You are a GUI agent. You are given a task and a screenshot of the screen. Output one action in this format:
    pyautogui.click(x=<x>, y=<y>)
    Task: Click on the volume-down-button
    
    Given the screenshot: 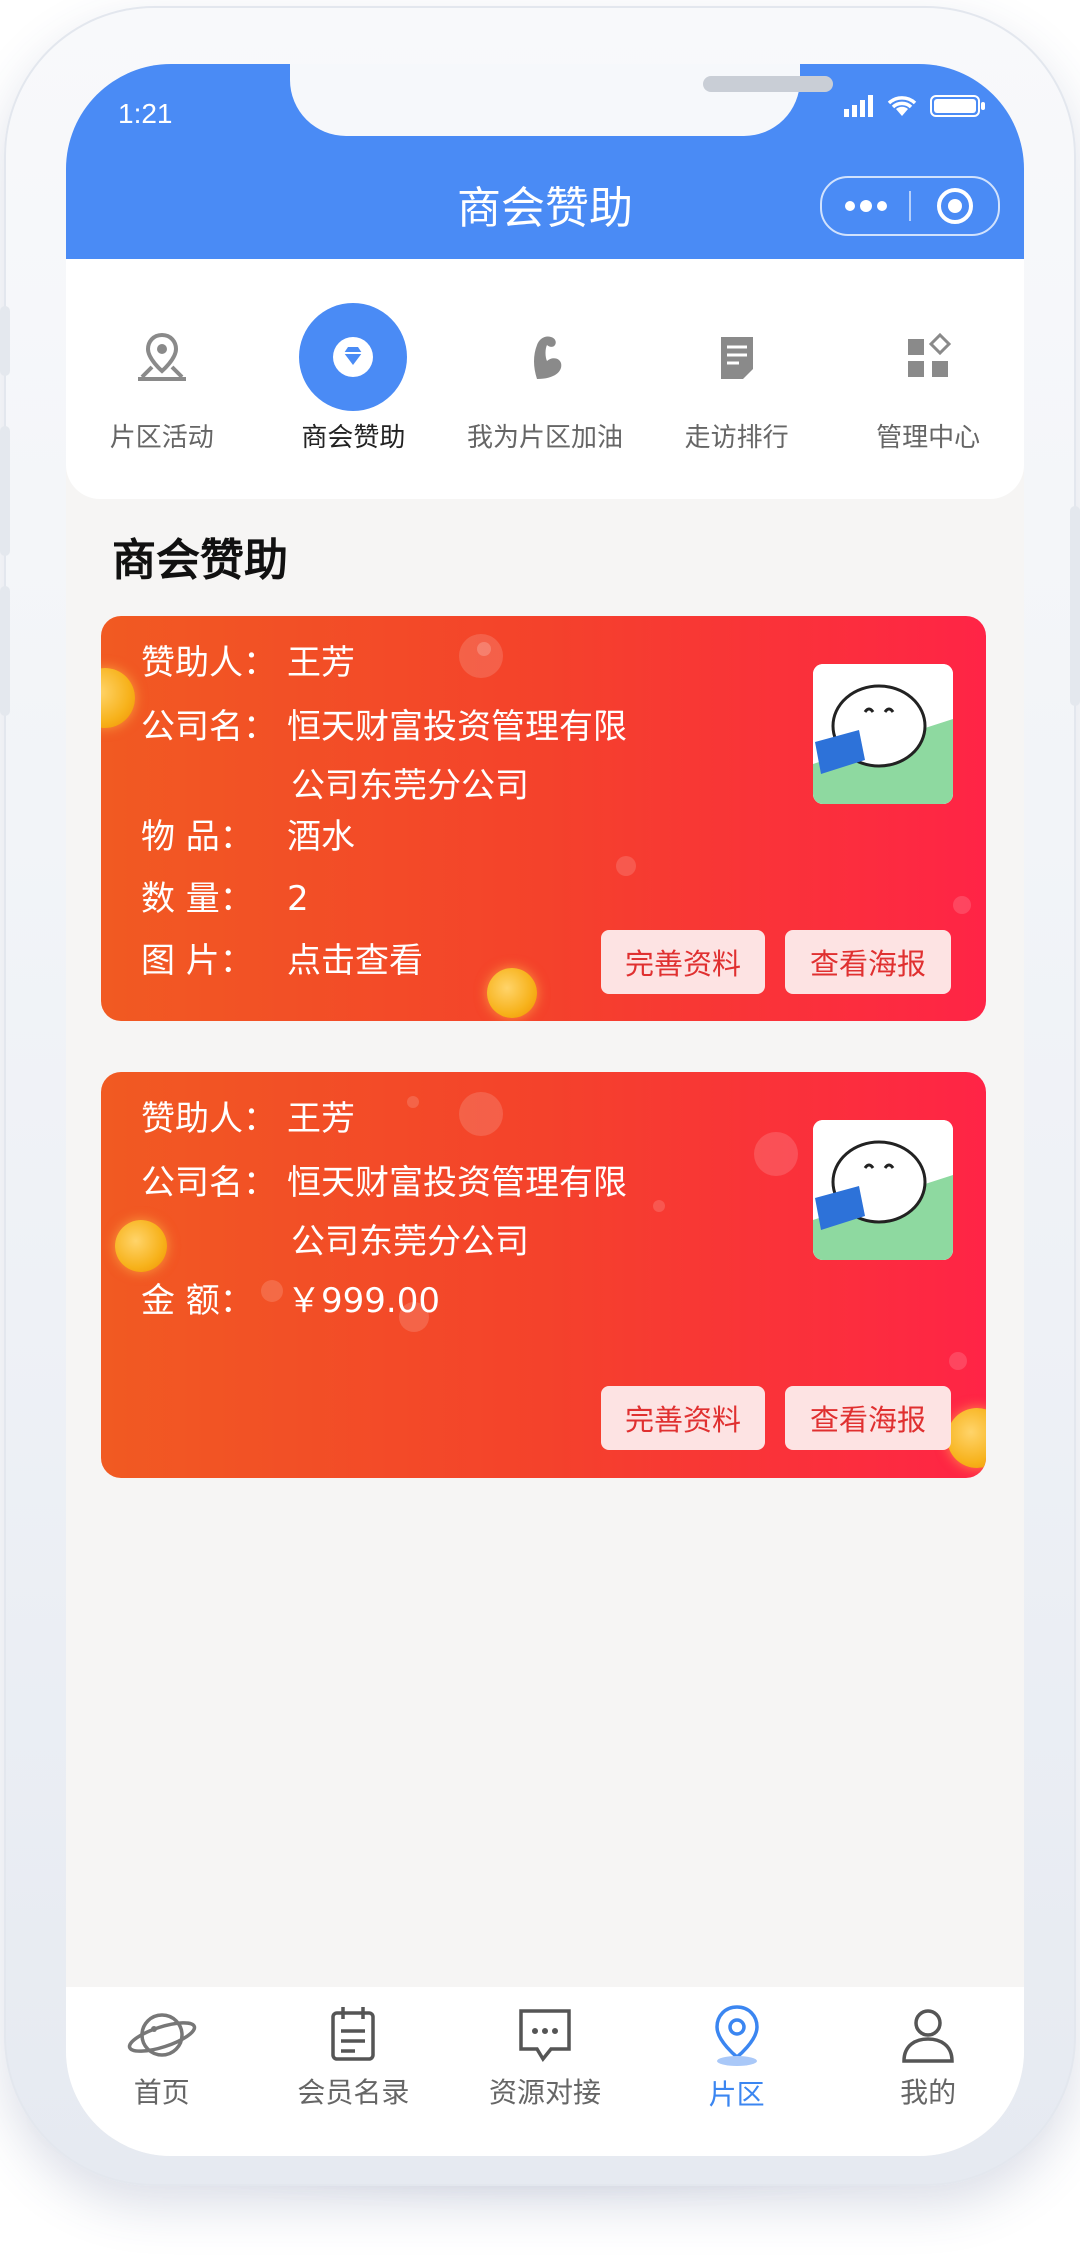 What is the action you would take?
    pyautogui.click(x=5, y=651)
    